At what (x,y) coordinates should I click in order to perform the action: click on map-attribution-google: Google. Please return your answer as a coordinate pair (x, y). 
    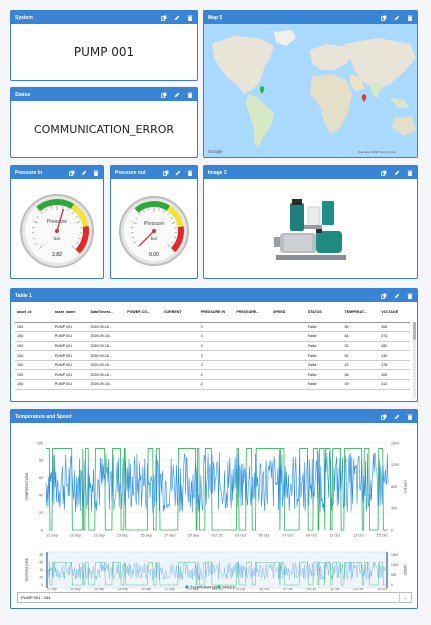
    Looking at the image, I should click on (215, 151).